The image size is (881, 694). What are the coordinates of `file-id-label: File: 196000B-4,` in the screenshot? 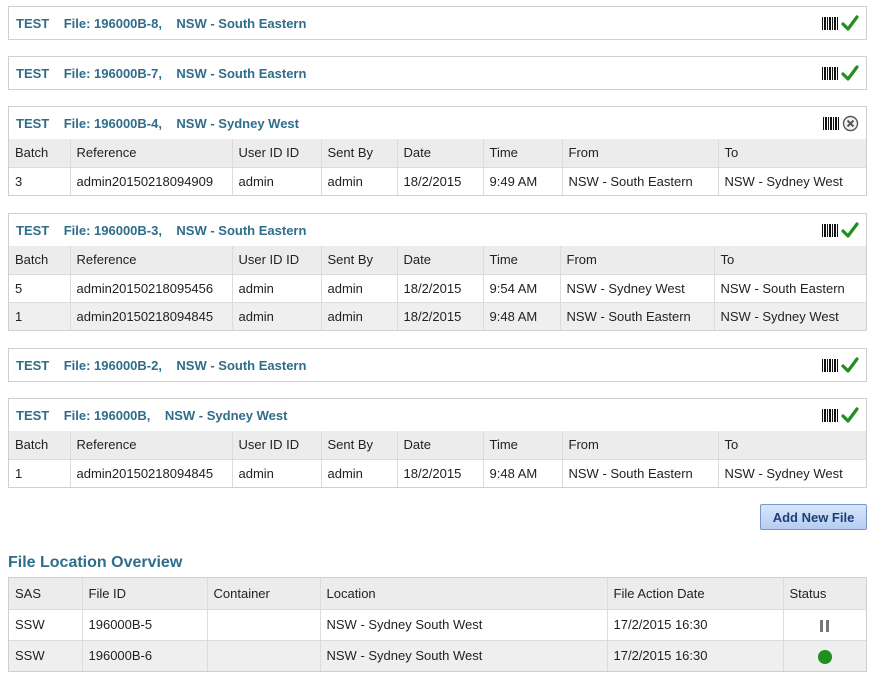 It's located at (112, 123).